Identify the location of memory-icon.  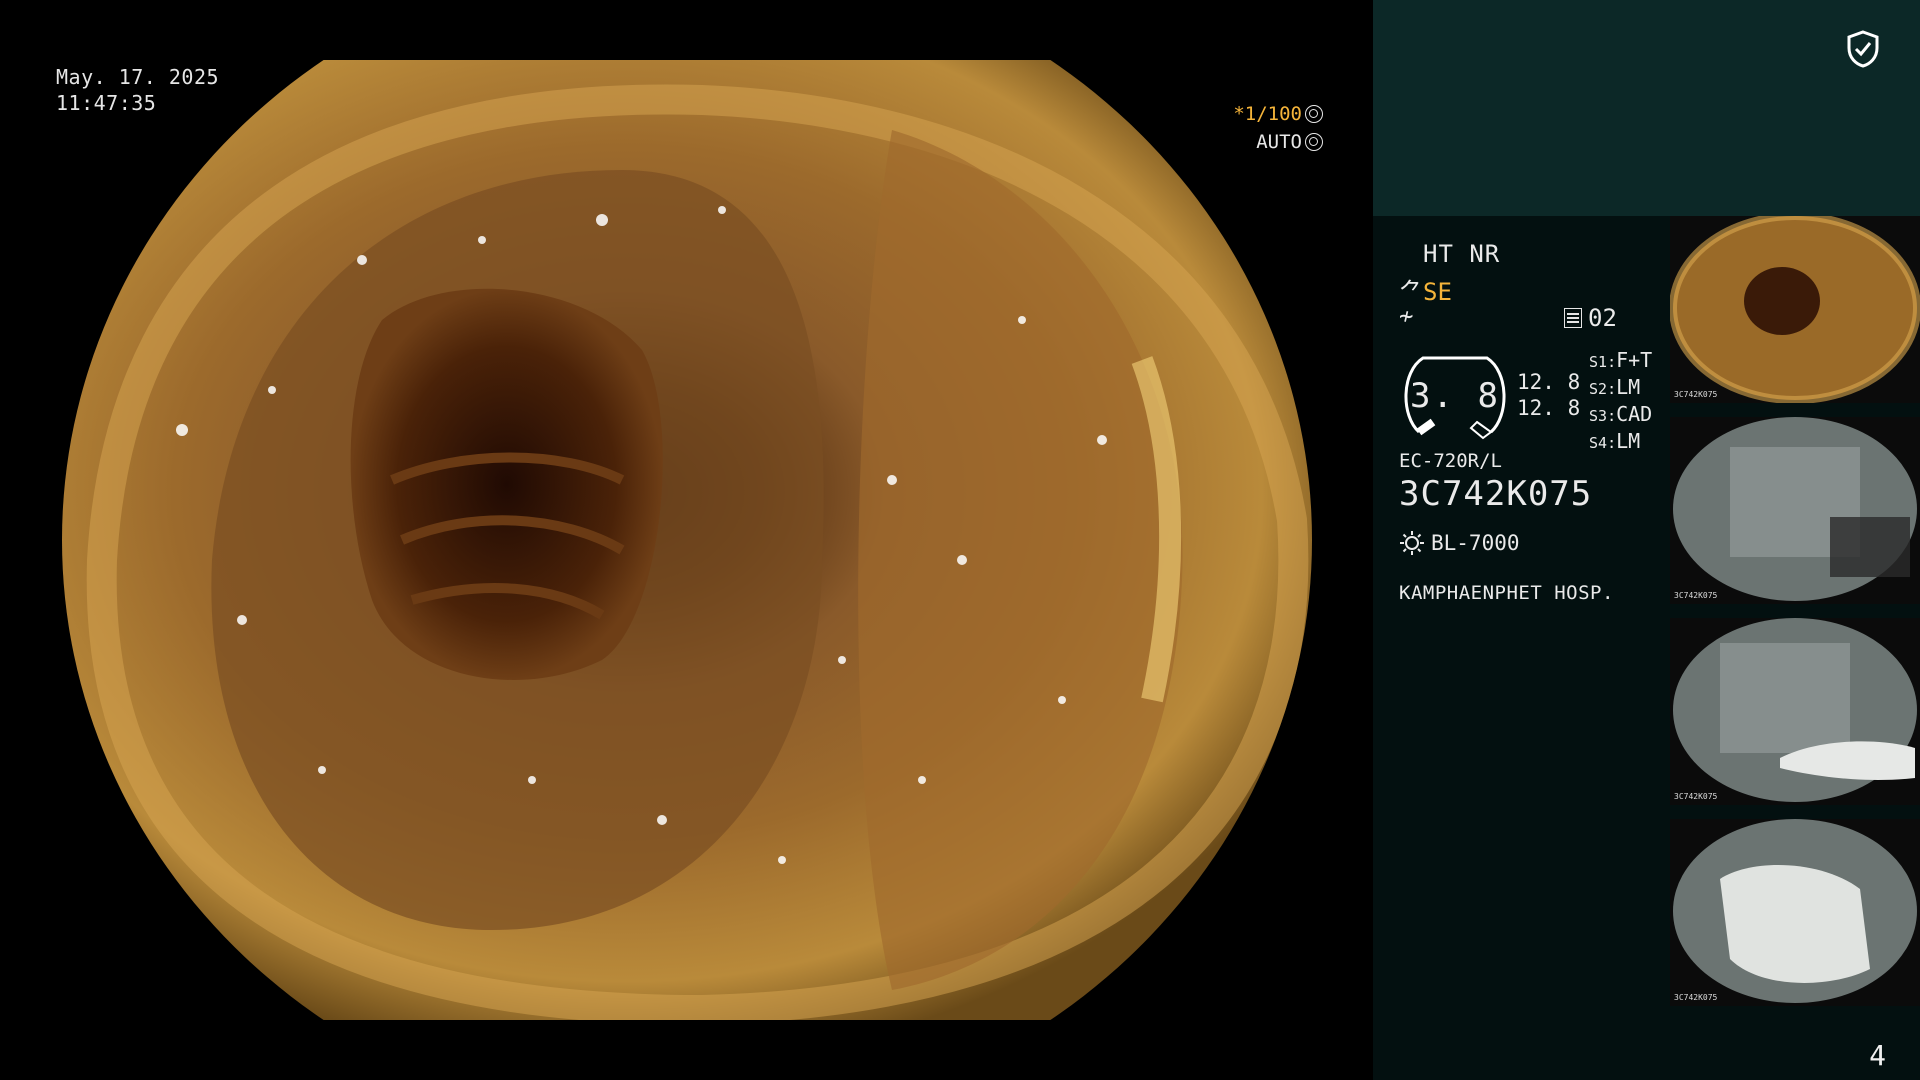
(1573, 318).